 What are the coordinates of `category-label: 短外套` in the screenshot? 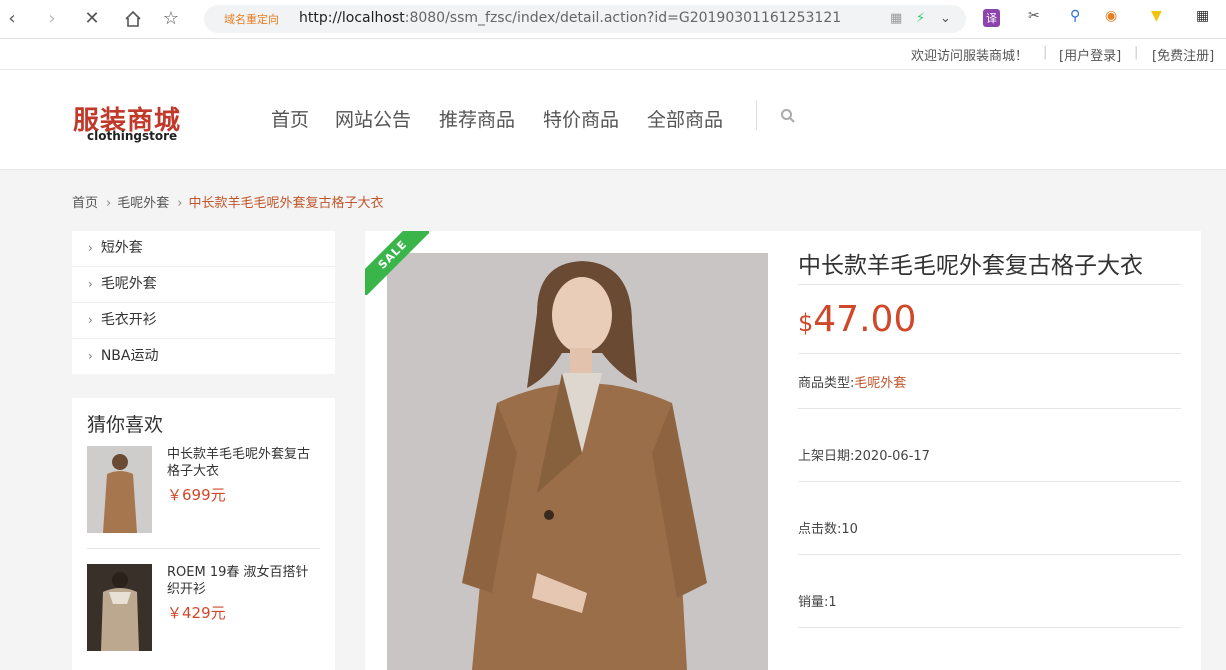 It's located at (121, 248).